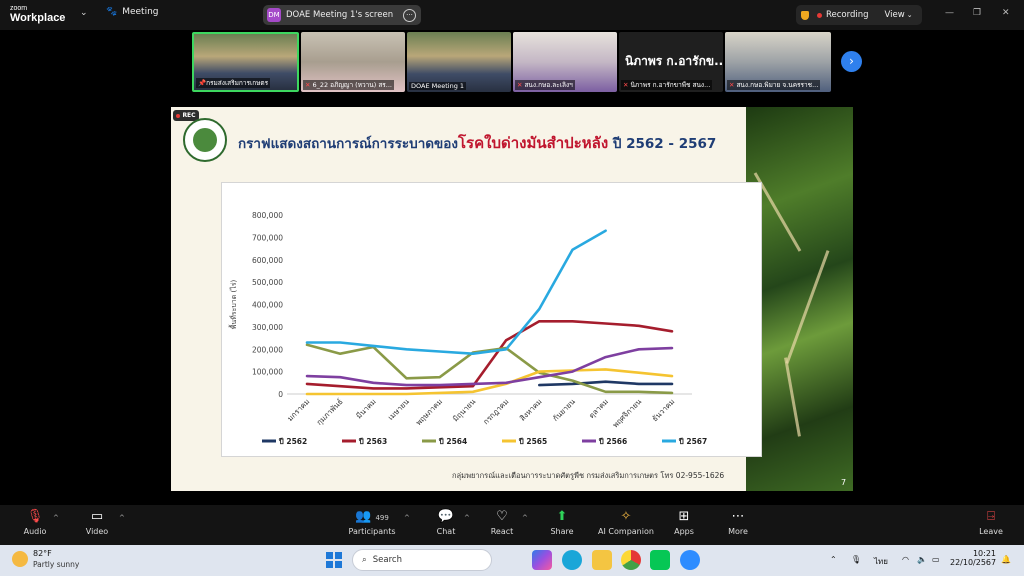 The width and height of the screenshot is (1024, 576). What do you see at coordinates (366, 409) in the screenshot?
I see `x-tick-label: มีนาคม` at bounding box center [366, 409].